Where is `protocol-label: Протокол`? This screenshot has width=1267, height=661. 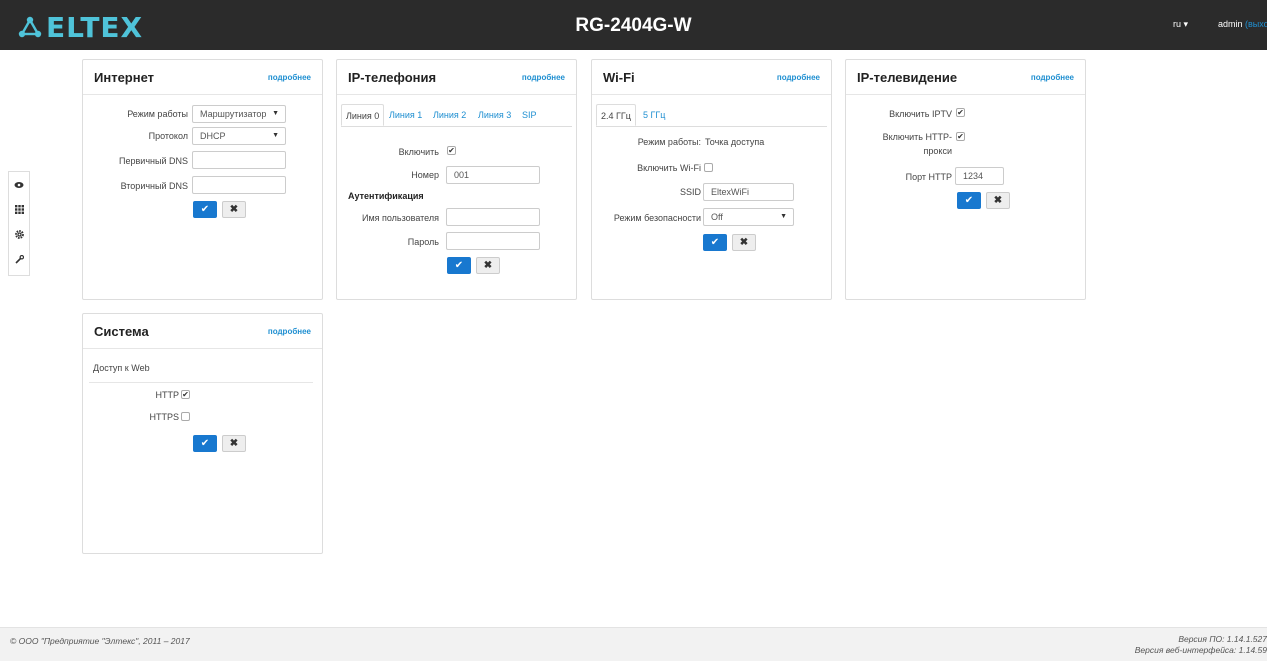
protocol-label: Протокол is located at coordinates (168, 136).